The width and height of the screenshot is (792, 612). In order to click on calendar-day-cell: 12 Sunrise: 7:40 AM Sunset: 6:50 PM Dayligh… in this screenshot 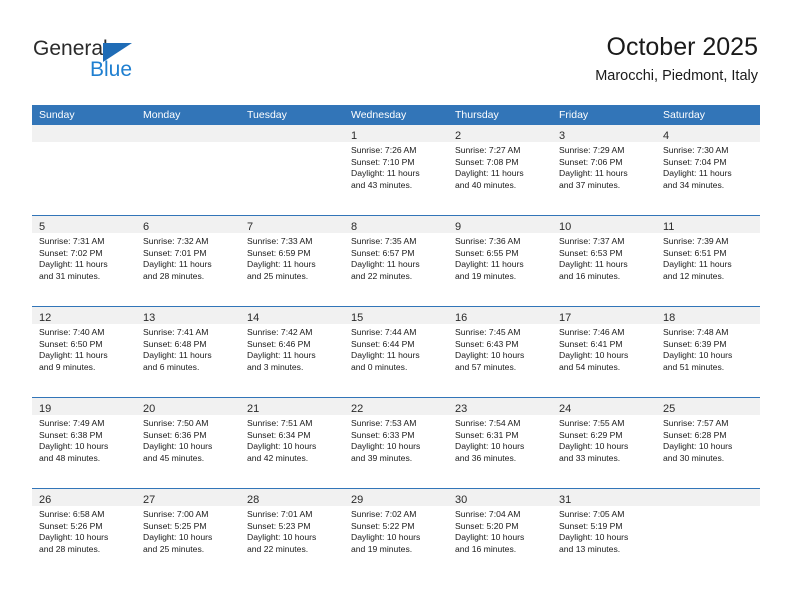, I will do `click(84, 352)`.